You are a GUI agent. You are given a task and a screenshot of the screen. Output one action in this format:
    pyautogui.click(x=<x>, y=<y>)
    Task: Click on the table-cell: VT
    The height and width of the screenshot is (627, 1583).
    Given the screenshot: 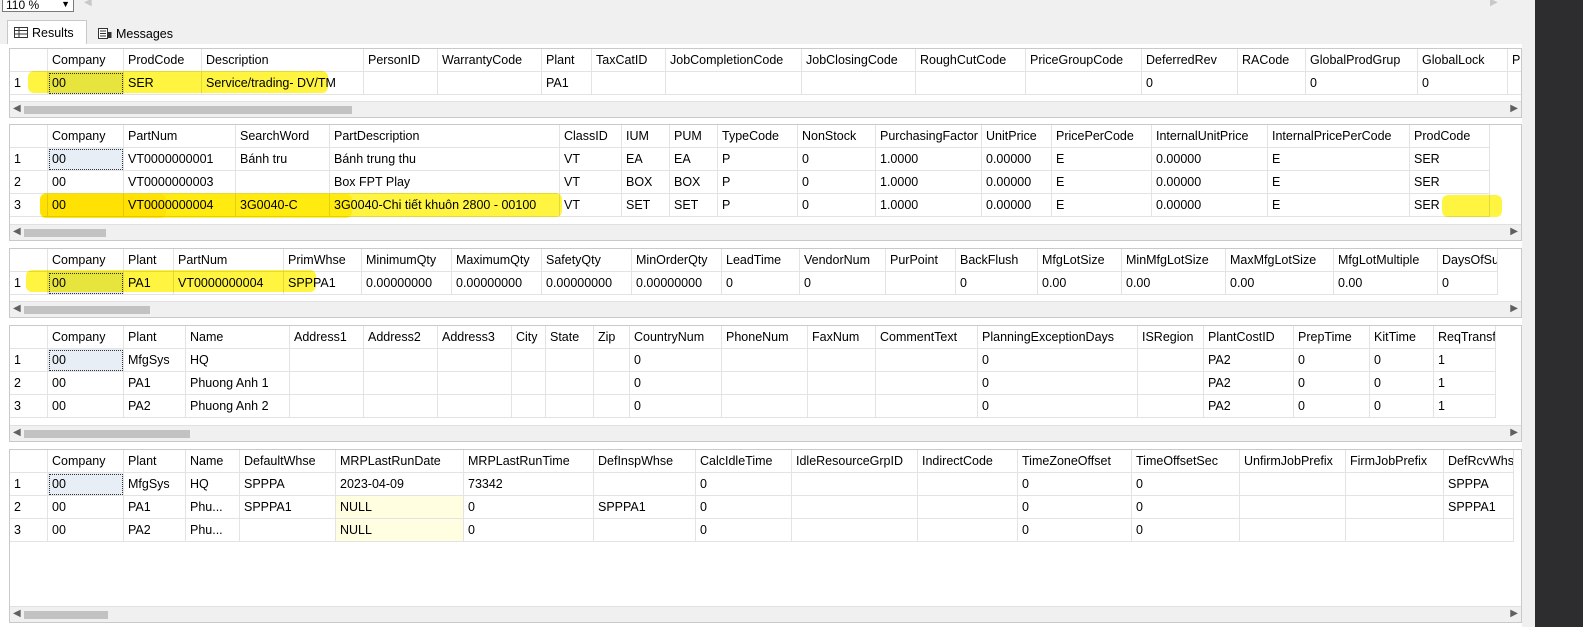 What is the action you would take?
    pyautogui.click(x=591, y=182)
    